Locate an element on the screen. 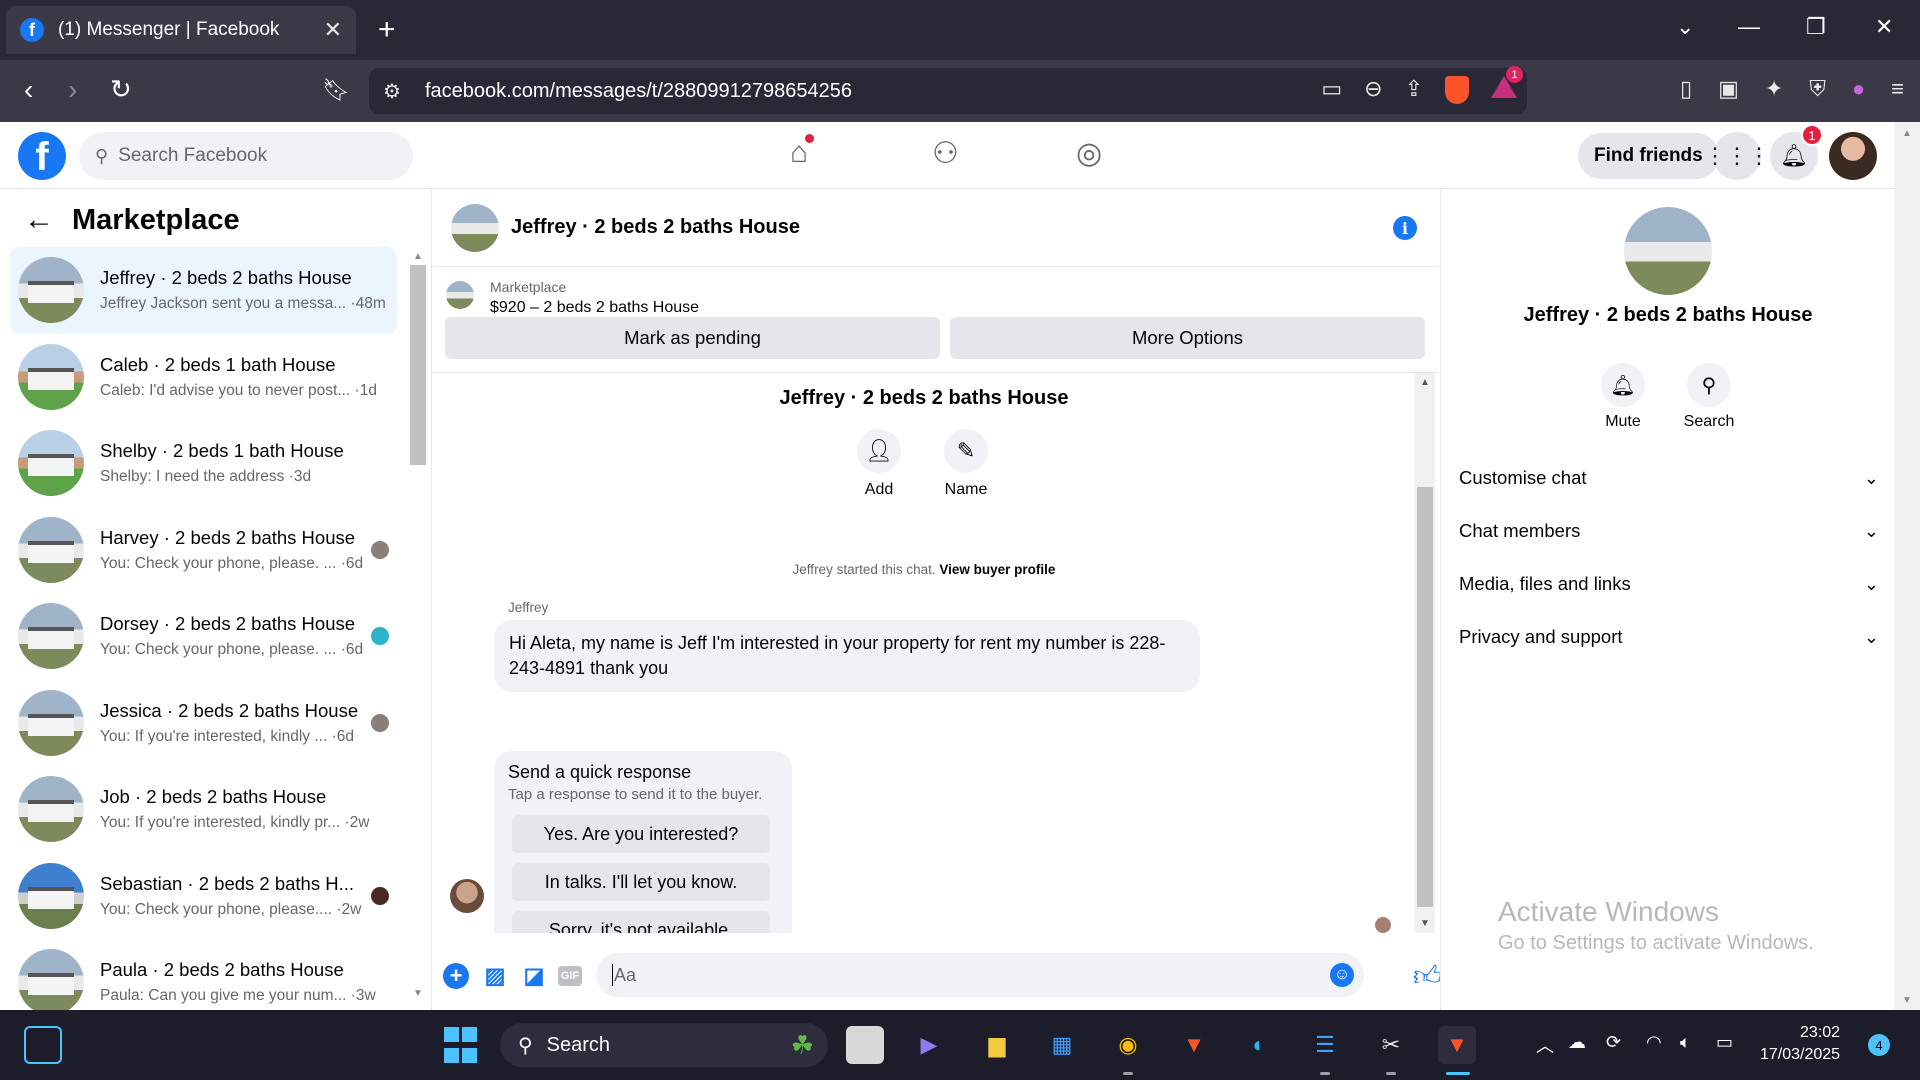 The width and height of the screenshot is (1920, 1080). message-input: Aa ☺ is located at coordinates (980, 975).